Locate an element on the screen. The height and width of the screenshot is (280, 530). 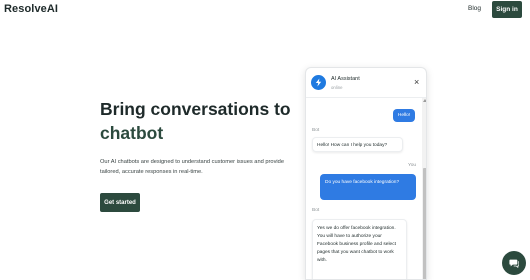
chat-header: AI Assistant online × is located at coordinates (366, 83).